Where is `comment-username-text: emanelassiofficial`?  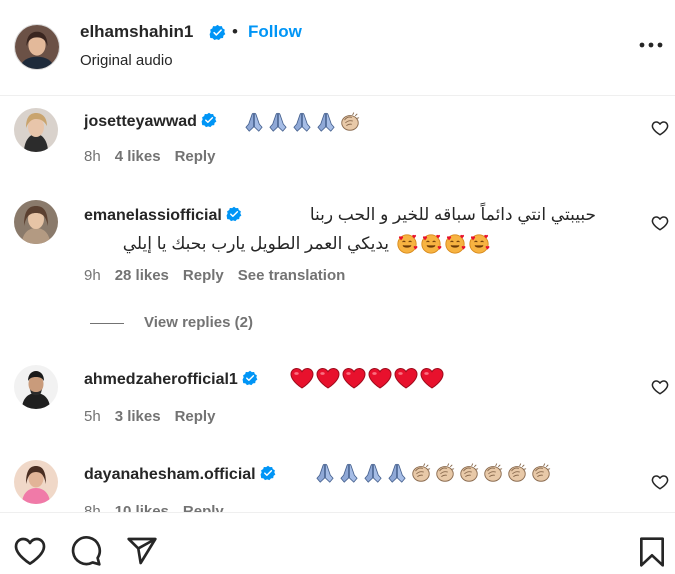 comment-username-text: emanelassiofficial is located at coordinates (153, 215).